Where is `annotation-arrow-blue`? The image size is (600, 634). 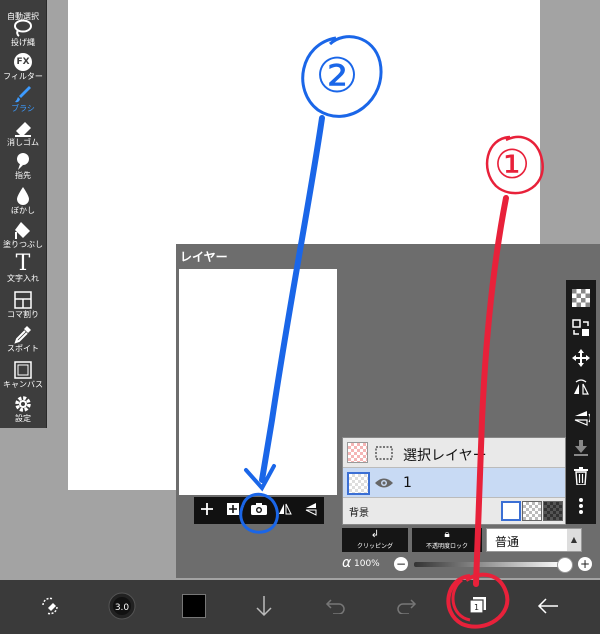 annotation-arrow-blue is located at coordinates (292, 299).